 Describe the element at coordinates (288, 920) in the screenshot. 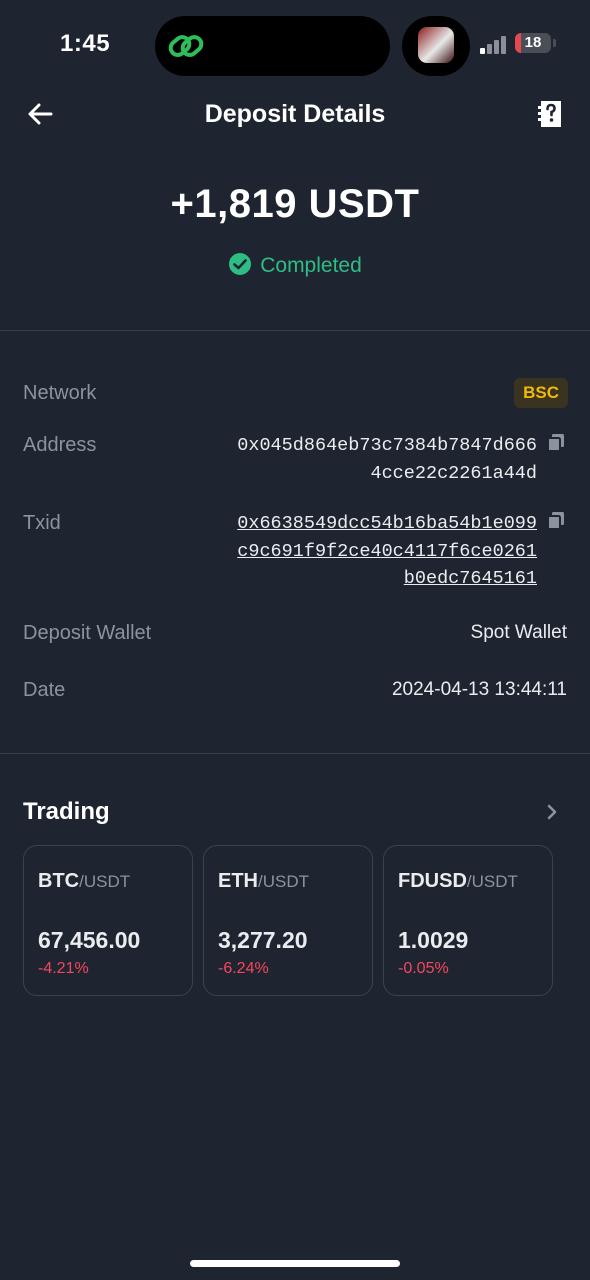

I see `market-card-eth: ETH/USDT 3,277.20 -6.24%` at that location.